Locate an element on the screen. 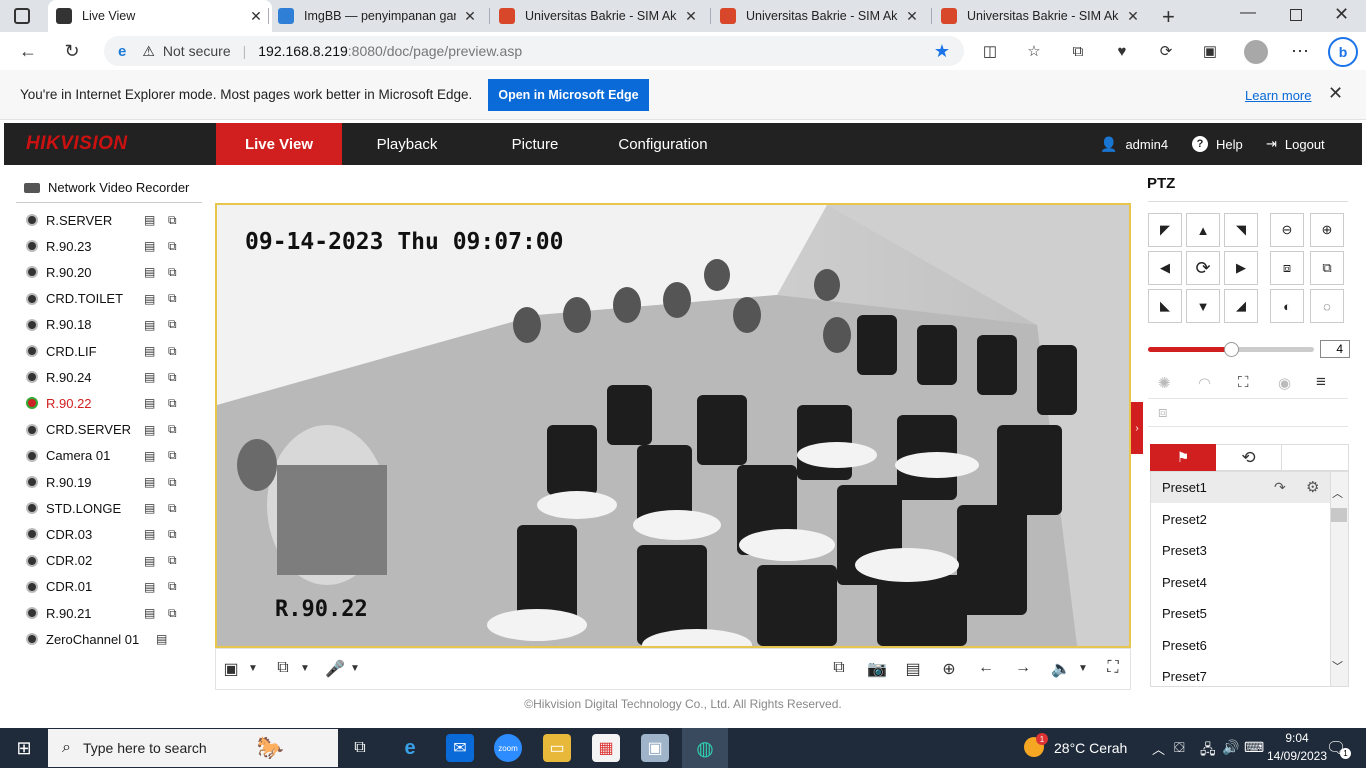 The height and width of the screenshot is (768, 1366). preset-tab: ⚑ is located at coordinates (1183, 457).